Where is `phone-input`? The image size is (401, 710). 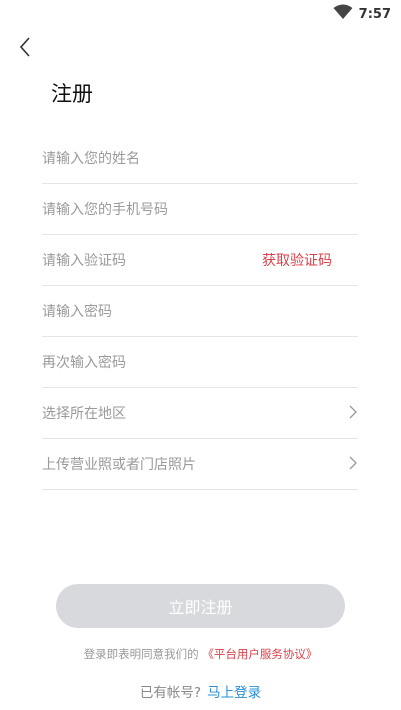
phone-input is located at coordinates (200, 209).